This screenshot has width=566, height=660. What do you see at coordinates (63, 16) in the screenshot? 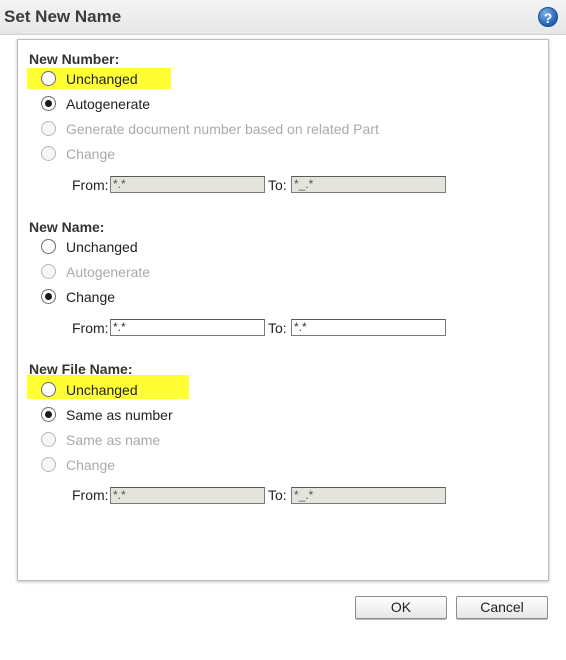
I see `dialog-title: Set New Name` at bounding box center [63, 16].